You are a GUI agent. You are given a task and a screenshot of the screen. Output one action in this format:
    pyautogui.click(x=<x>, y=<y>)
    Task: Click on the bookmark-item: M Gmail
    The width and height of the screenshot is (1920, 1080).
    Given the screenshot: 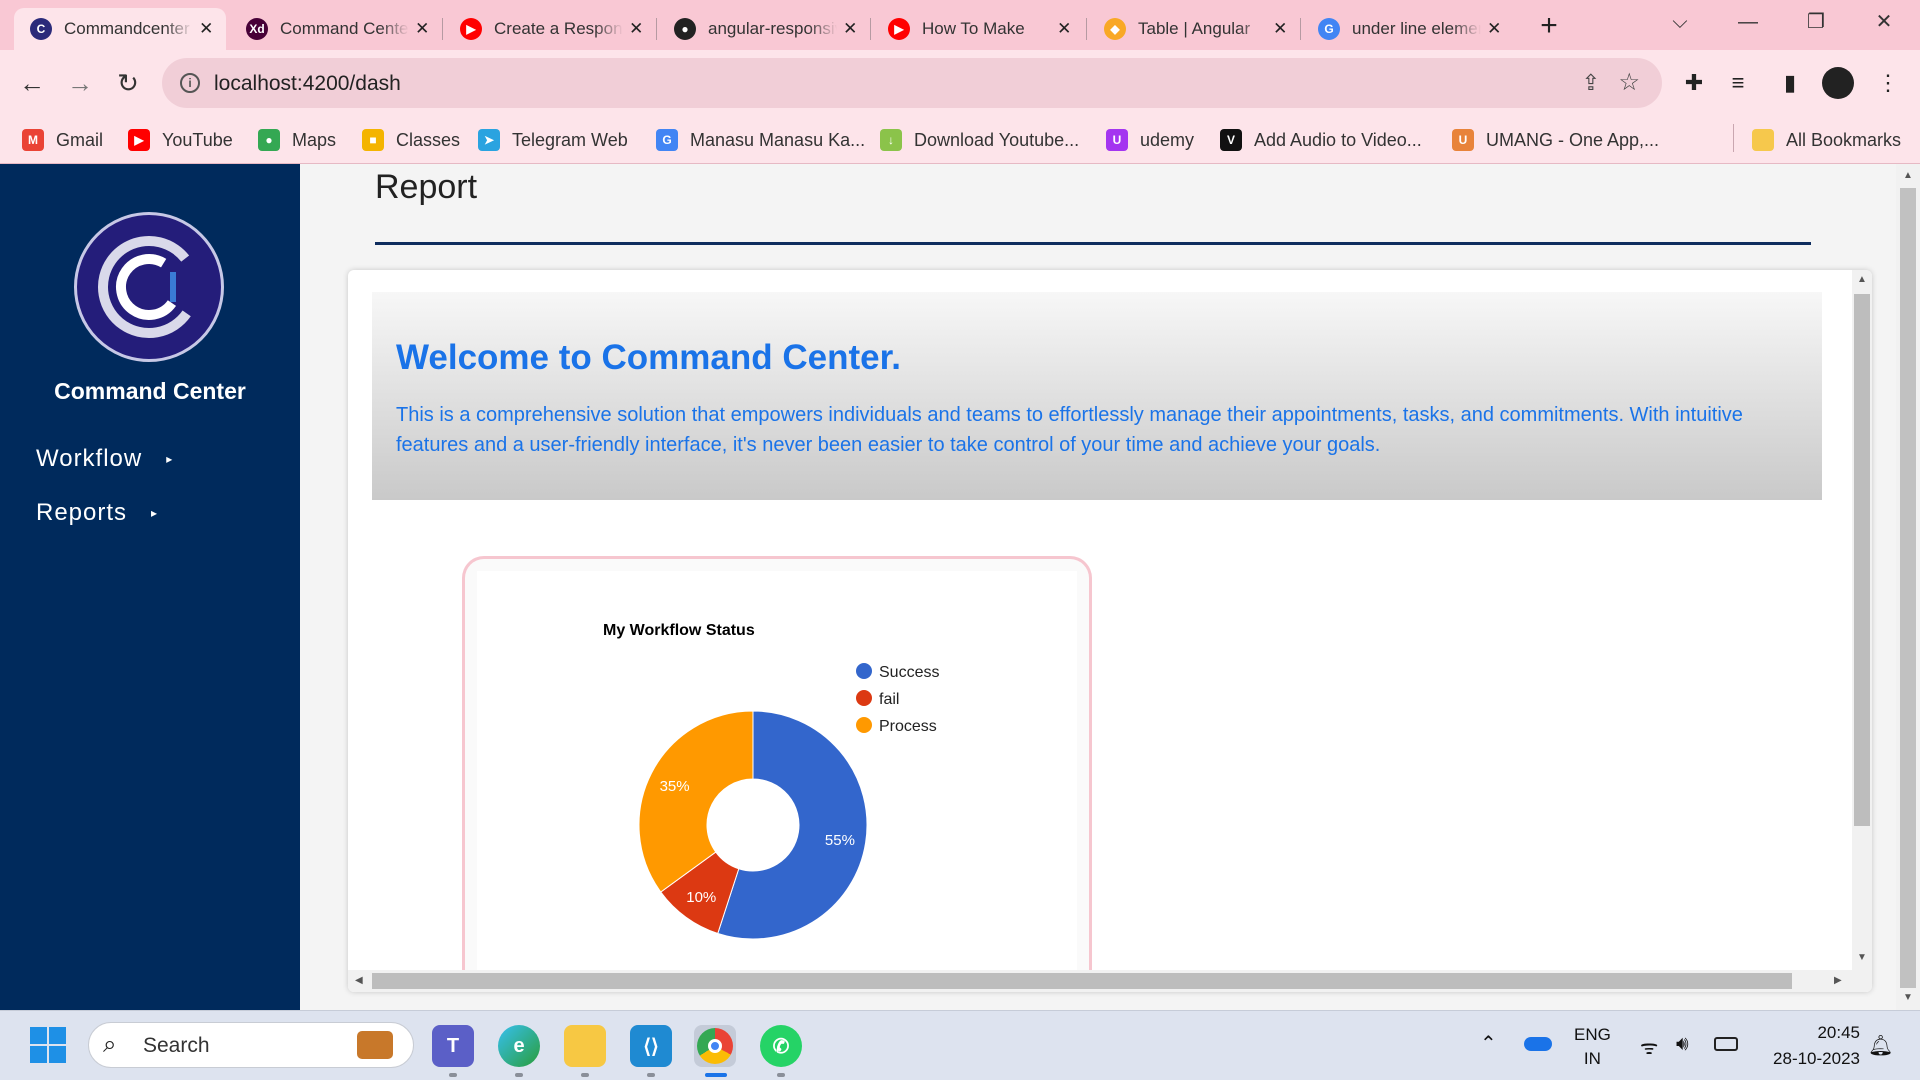 What is the action you would take?
    pyautogui.click(x=62, y=140)
    